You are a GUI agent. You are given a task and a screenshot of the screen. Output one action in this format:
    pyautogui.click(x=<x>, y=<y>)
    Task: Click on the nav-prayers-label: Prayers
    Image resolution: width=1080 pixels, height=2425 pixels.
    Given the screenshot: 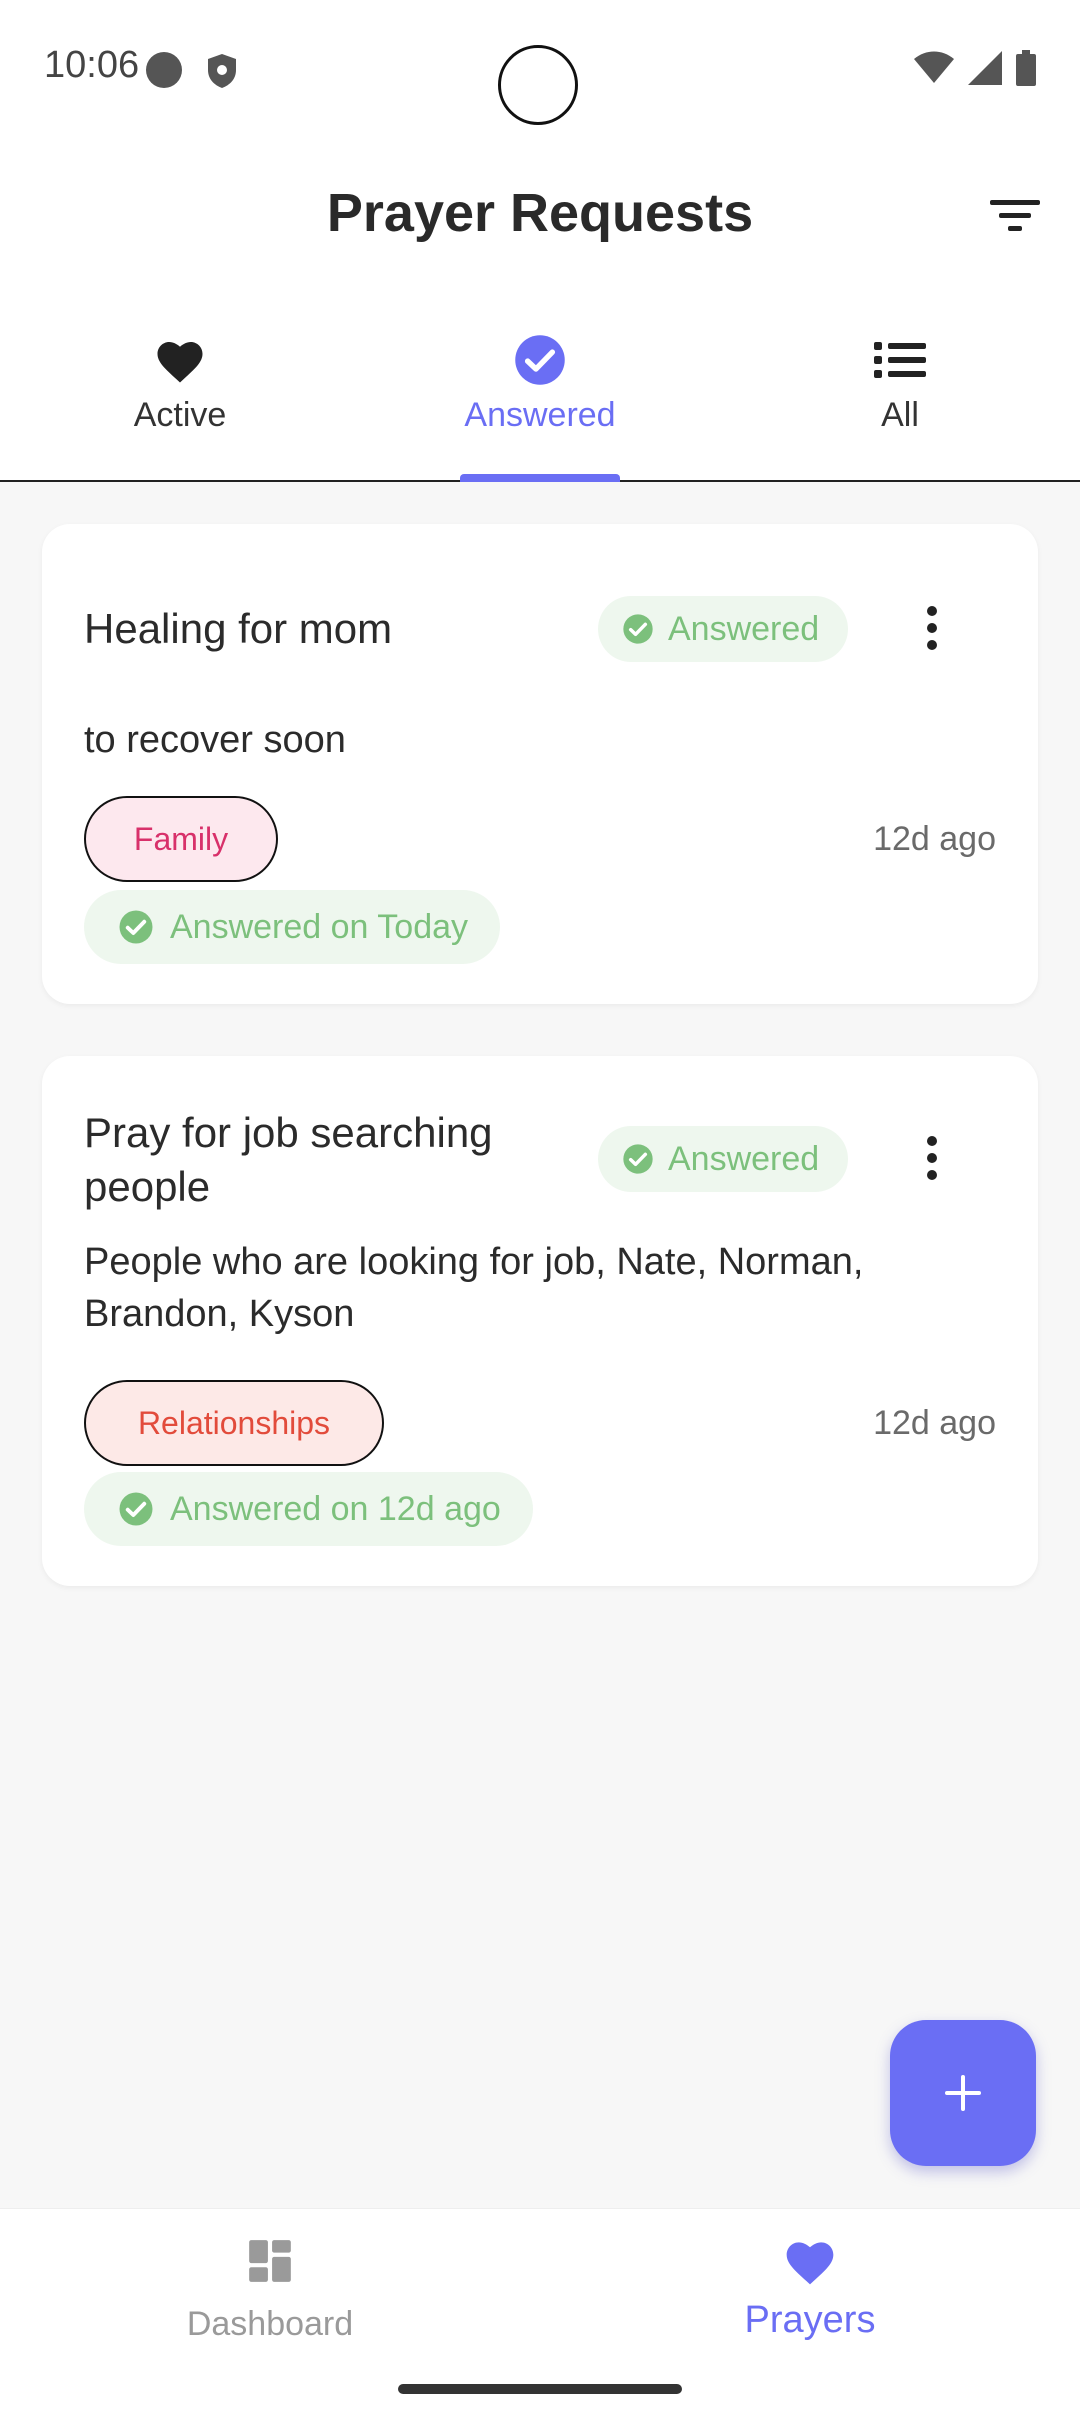 What is the action you would take?
    pyautogui.click(x=810, y=2320)
    